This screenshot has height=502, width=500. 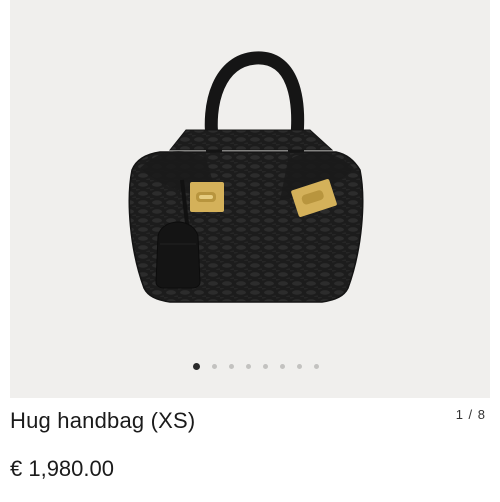 I want to click on product-price: € 1,980.00, so click(x=62, y=468).